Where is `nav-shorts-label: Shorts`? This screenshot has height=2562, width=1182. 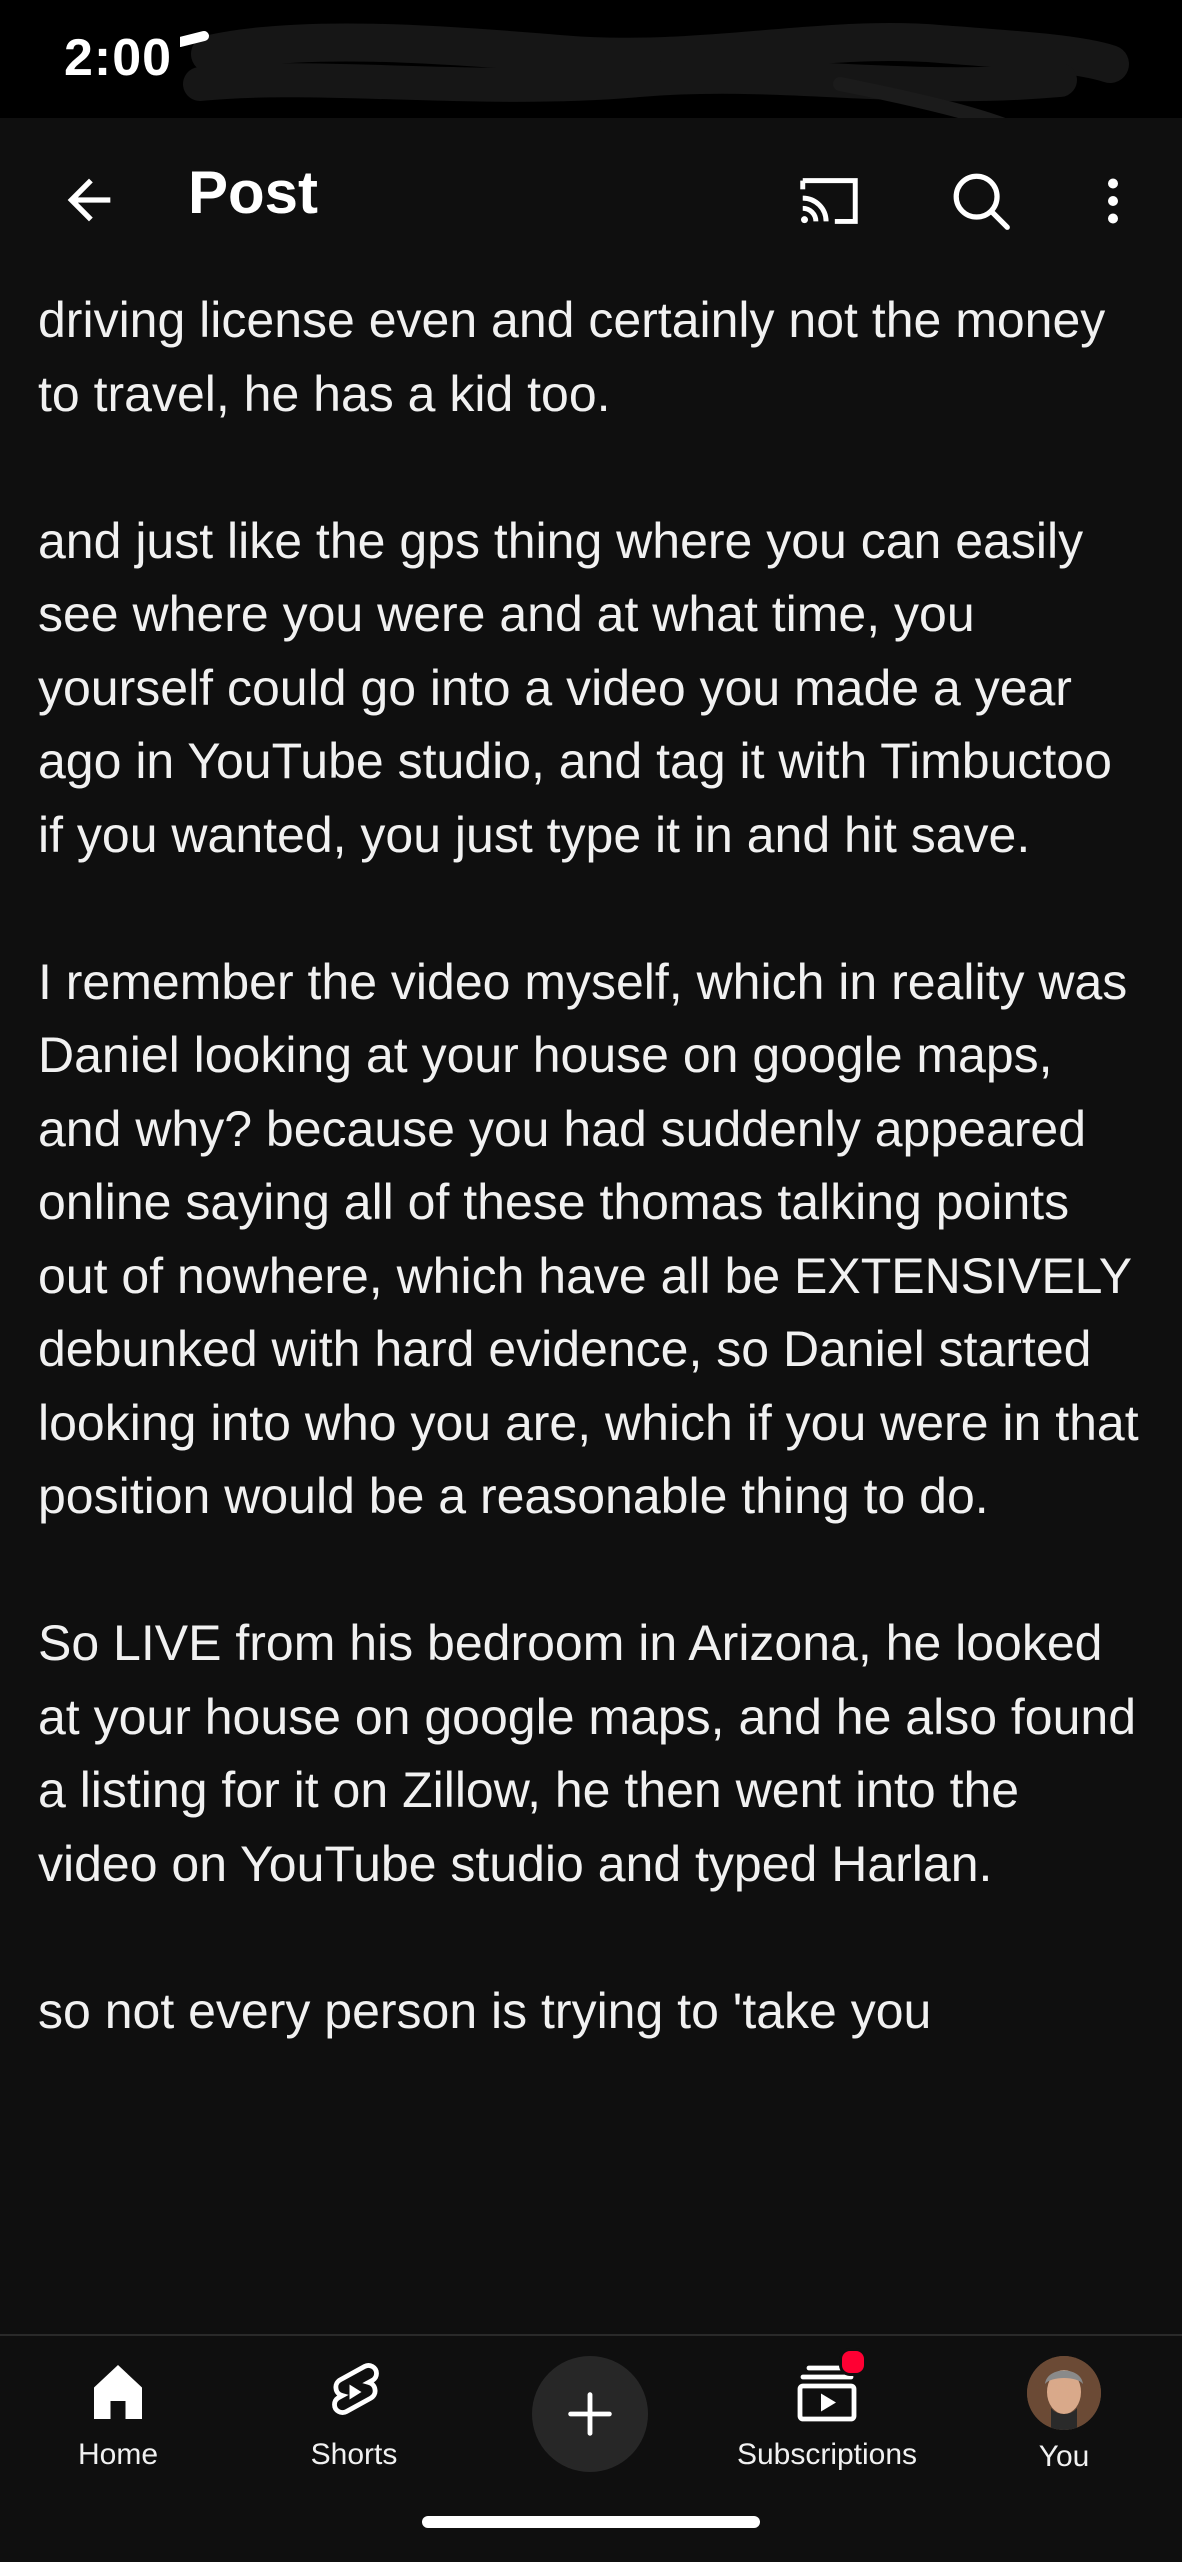
nav-shorts-label: Shorts is located at coordinates (354, 2454).